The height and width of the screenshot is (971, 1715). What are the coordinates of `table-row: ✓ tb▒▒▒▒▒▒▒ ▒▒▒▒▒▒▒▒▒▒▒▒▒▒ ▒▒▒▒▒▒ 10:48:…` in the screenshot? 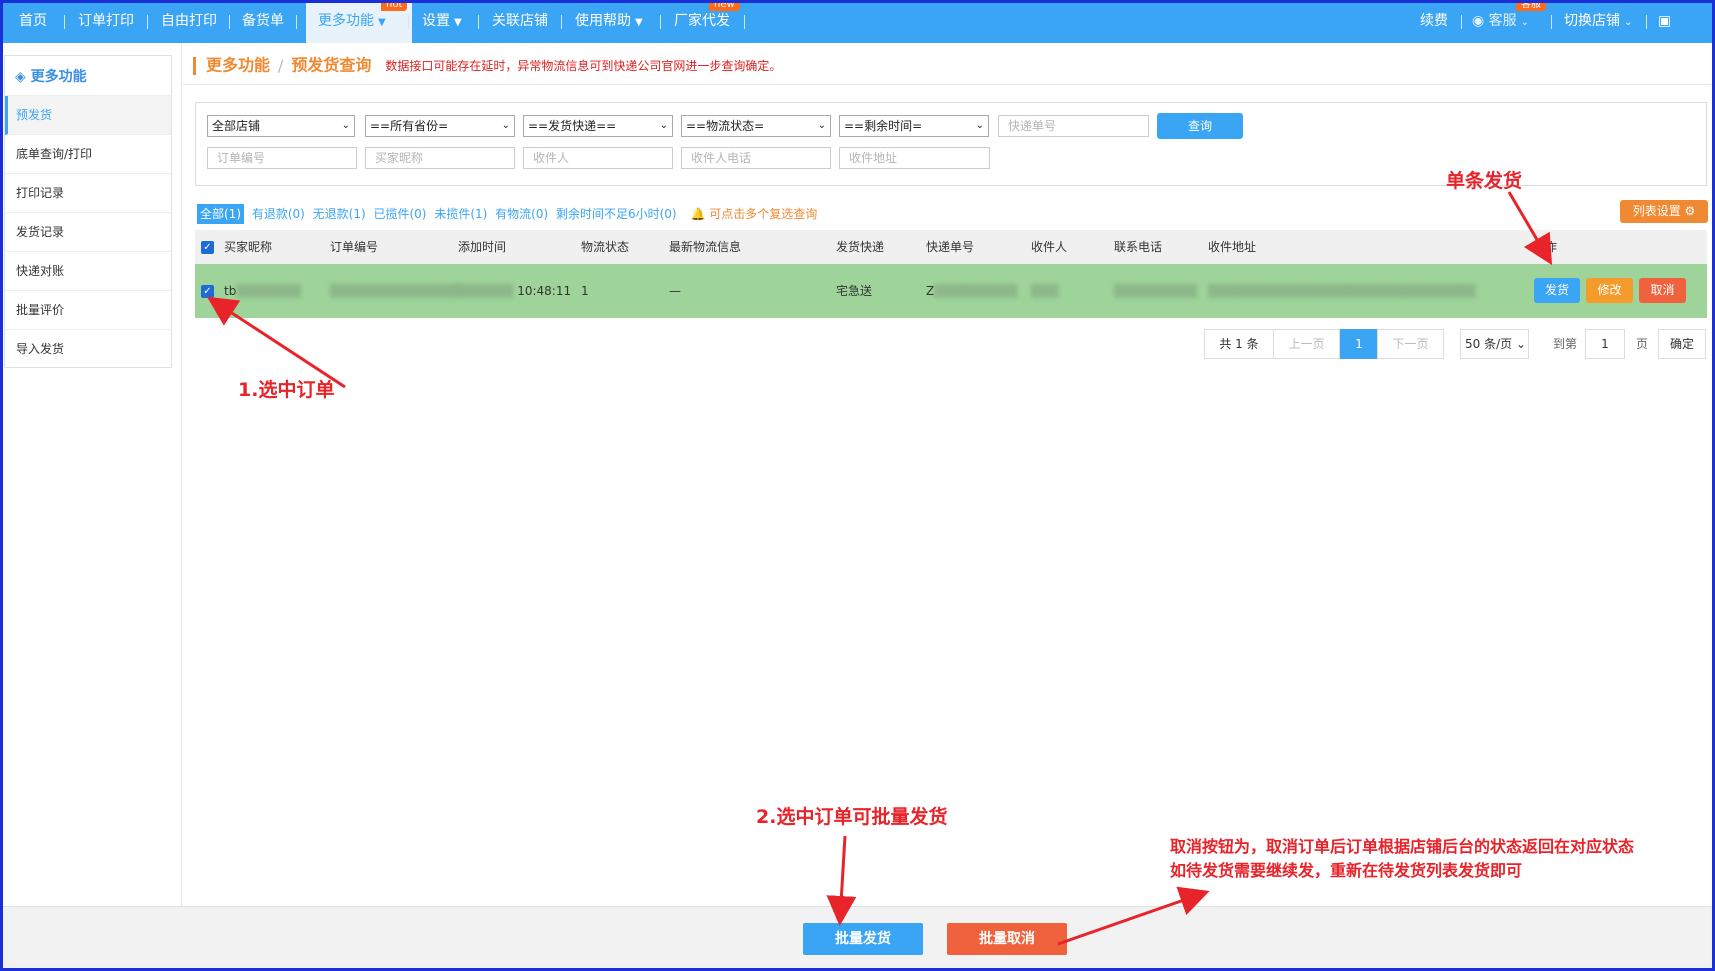 It's located at (951, 291).